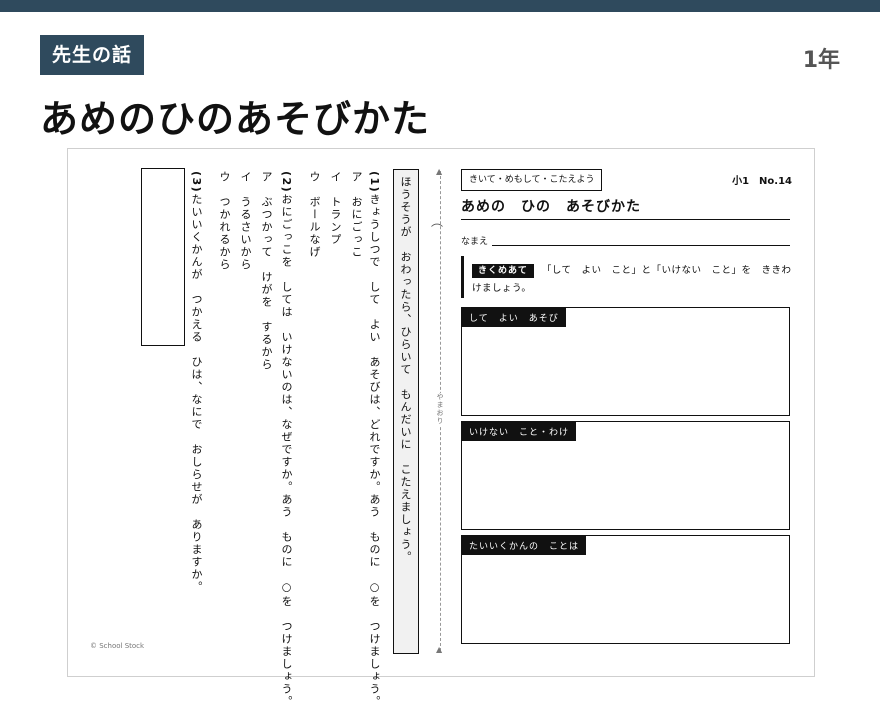 This screenshot has width=880, height=708. Describe the element at coordinates (532, 180) in the screenshot. I see `activity-tag: きいて・めもして・こたえよう` at that location.